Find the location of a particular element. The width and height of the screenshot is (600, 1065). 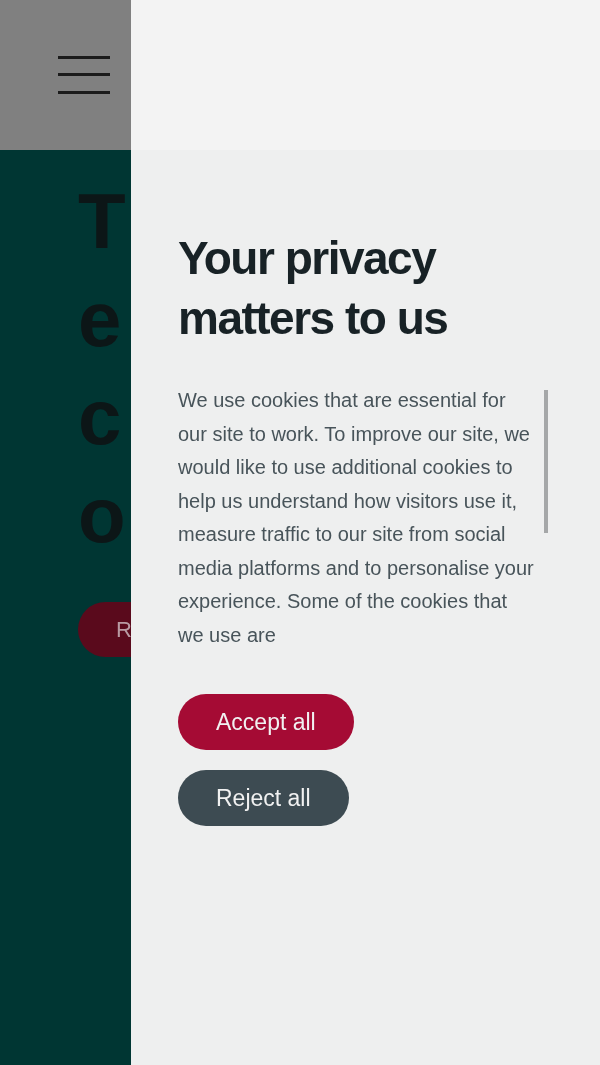

accept-all-button: Accept all is located at coordinates (266, 722).